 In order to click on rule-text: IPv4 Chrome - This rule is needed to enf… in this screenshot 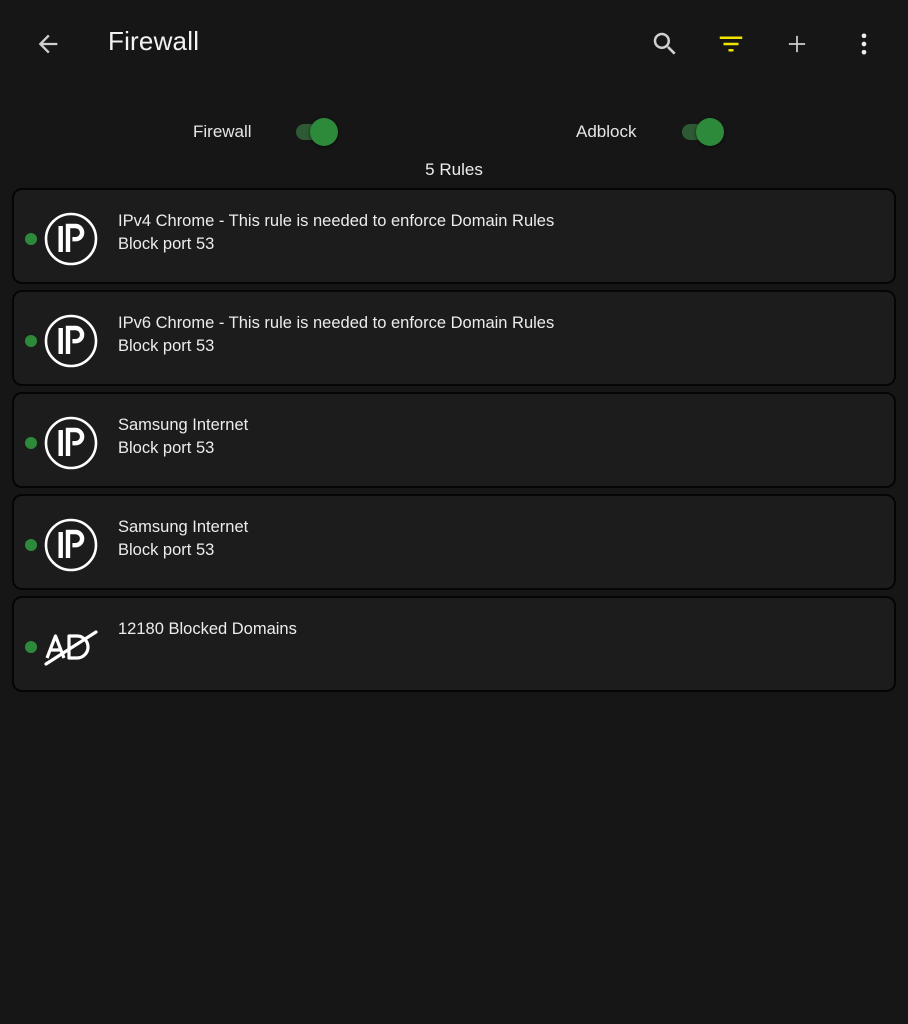, I will do `click(336, 233)`.